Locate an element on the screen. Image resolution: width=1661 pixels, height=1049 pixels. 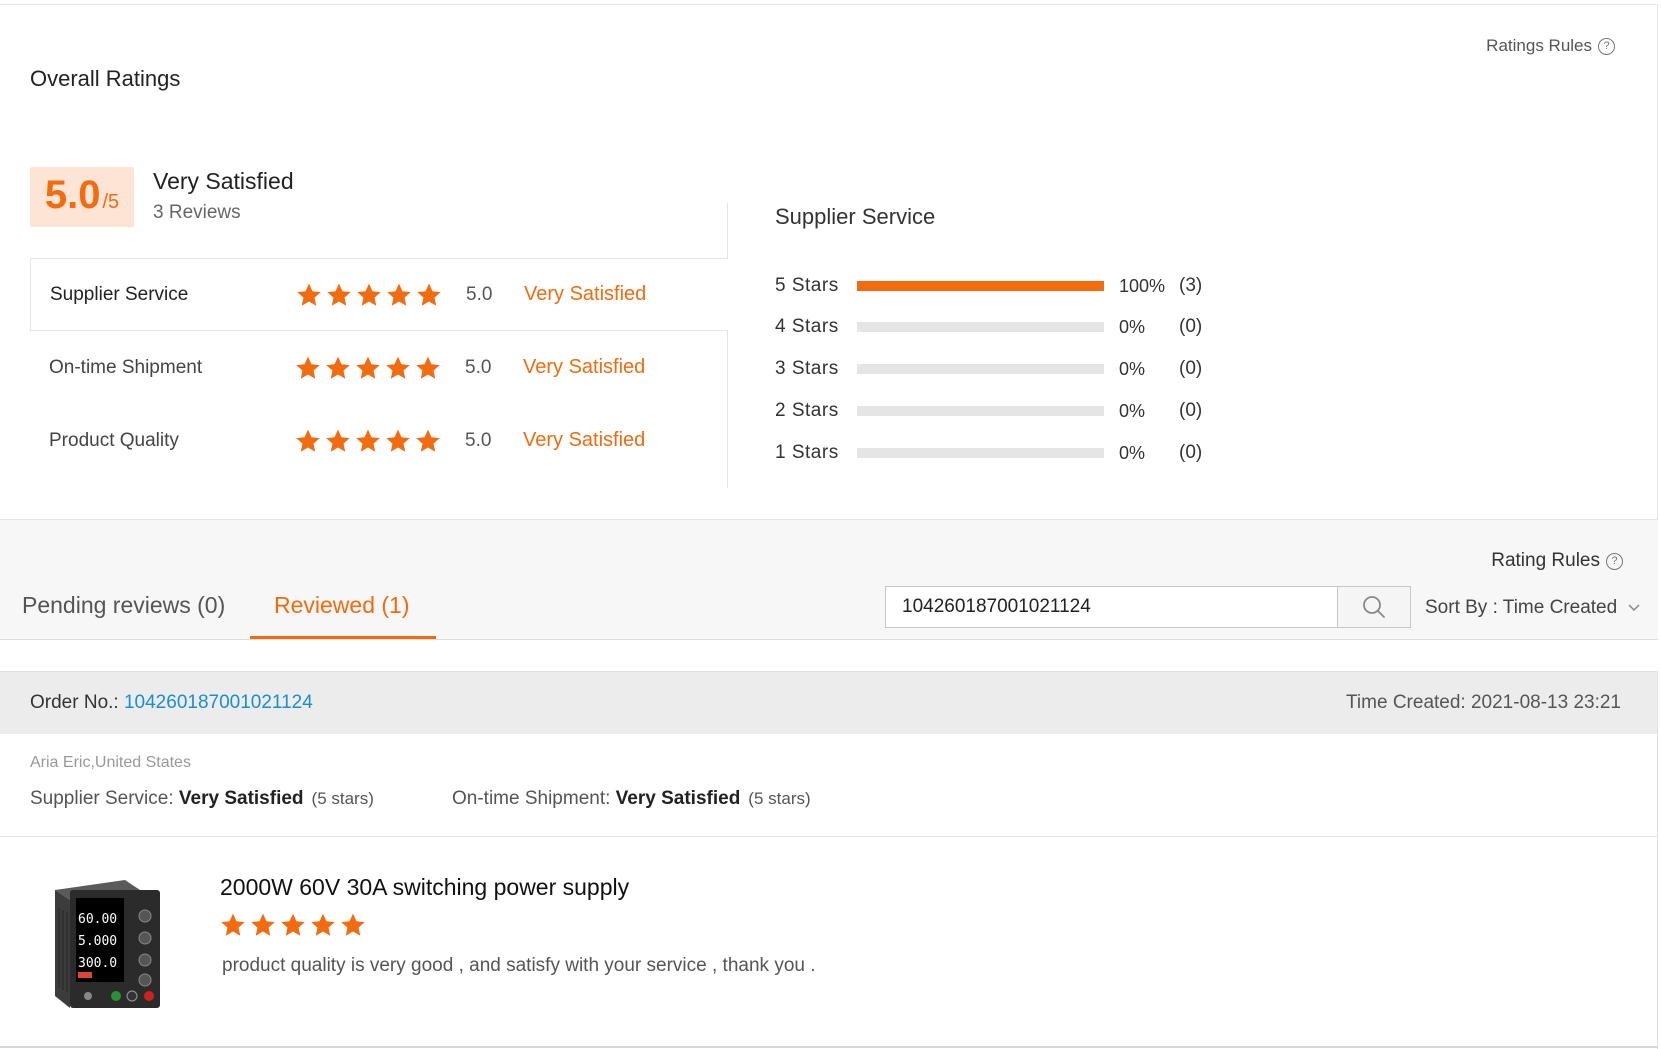
distribution-label: 2 Stars is located at coordinates (807, 410).